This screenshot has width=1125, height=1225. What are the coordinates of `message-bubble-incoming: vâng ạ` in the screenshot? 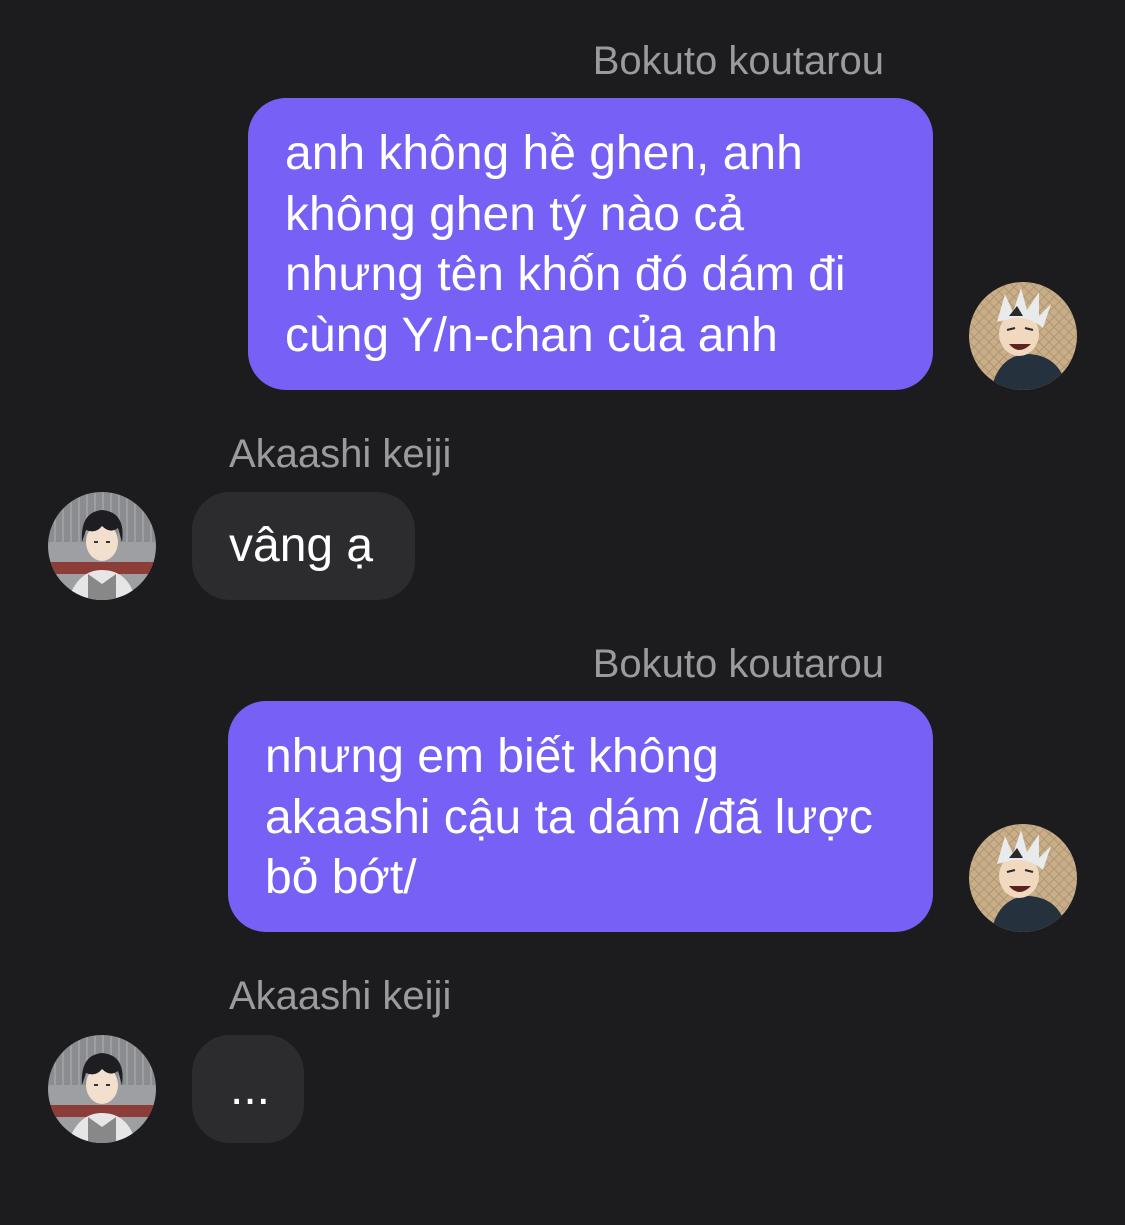 It's located at (303, 546).